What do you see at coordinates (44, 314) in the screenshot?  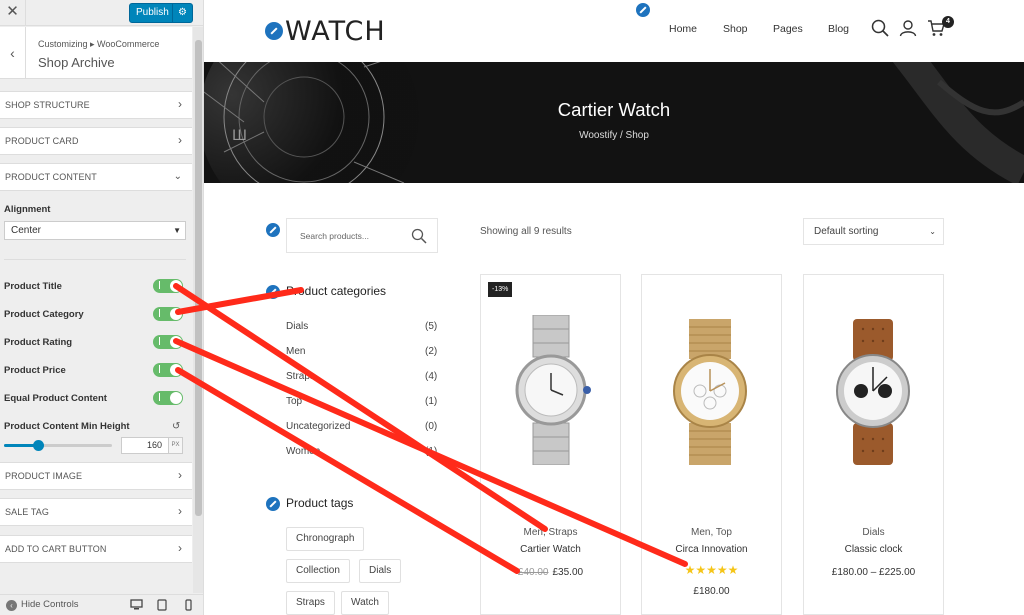 I see `toggle-label-product-category: Product Category` at bounding box center [44, 314].